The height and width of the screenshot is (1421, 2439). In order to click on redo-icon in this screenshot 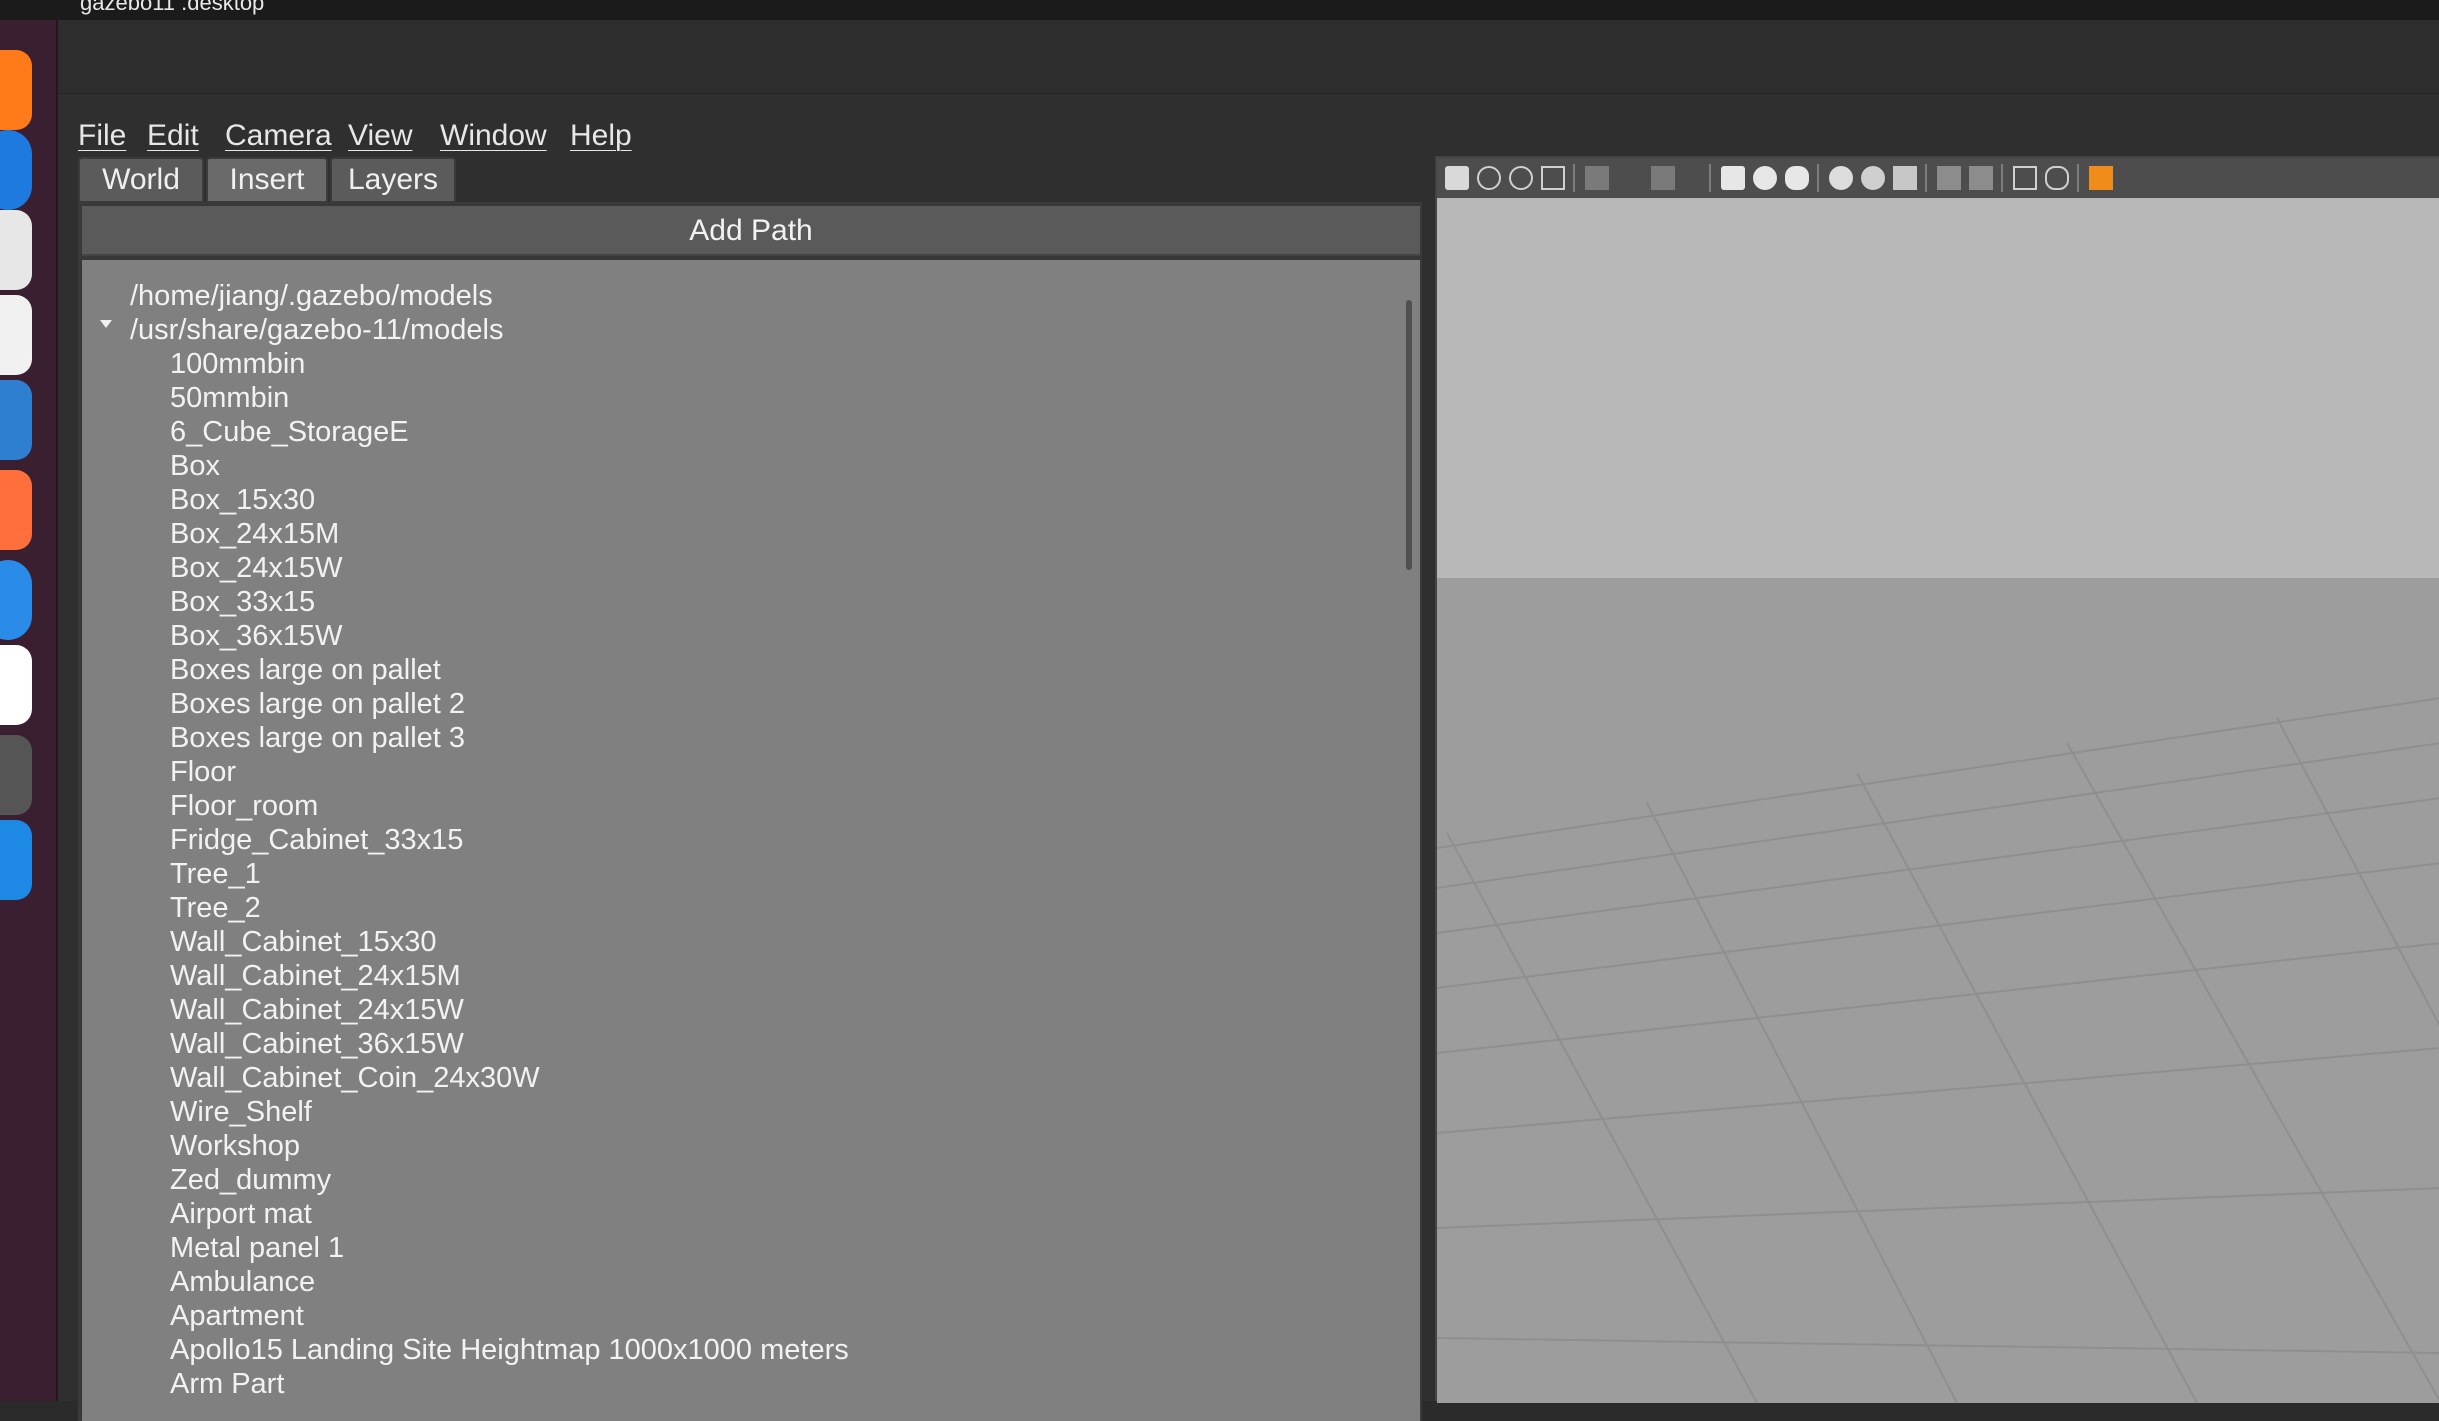, I will do `click(1663, 178)`.